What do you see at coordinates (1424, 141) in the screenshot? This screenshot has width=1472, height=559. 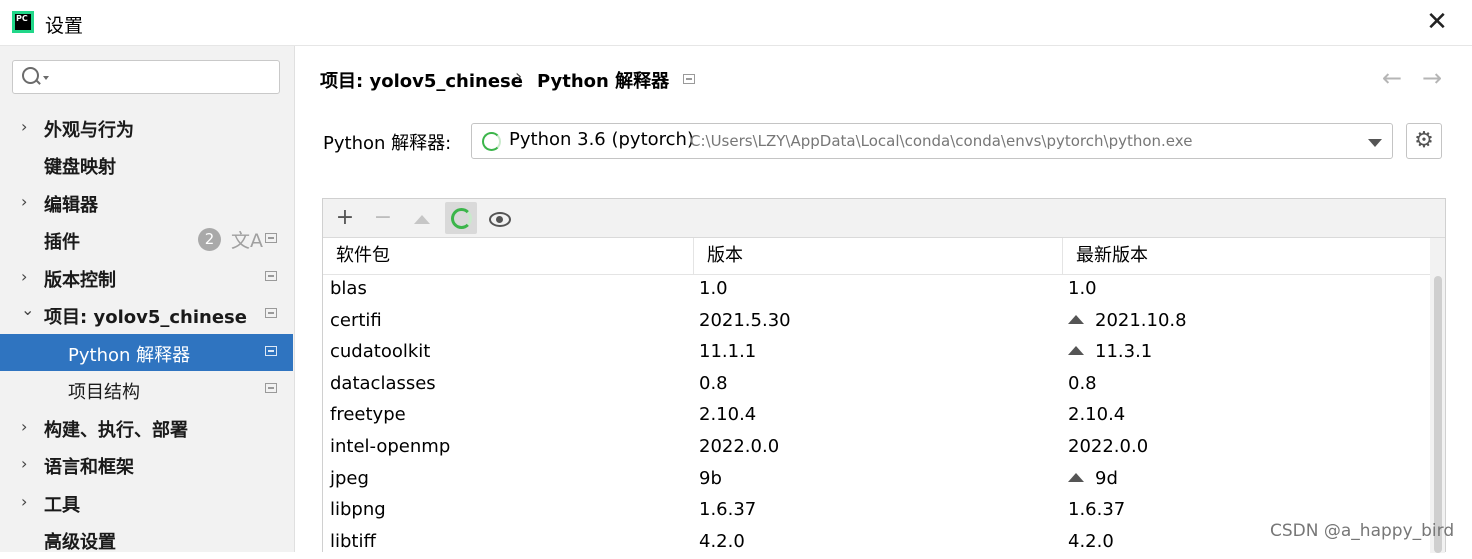 I see `gear-icon: ⚙` at bounding box center [1424, 141].